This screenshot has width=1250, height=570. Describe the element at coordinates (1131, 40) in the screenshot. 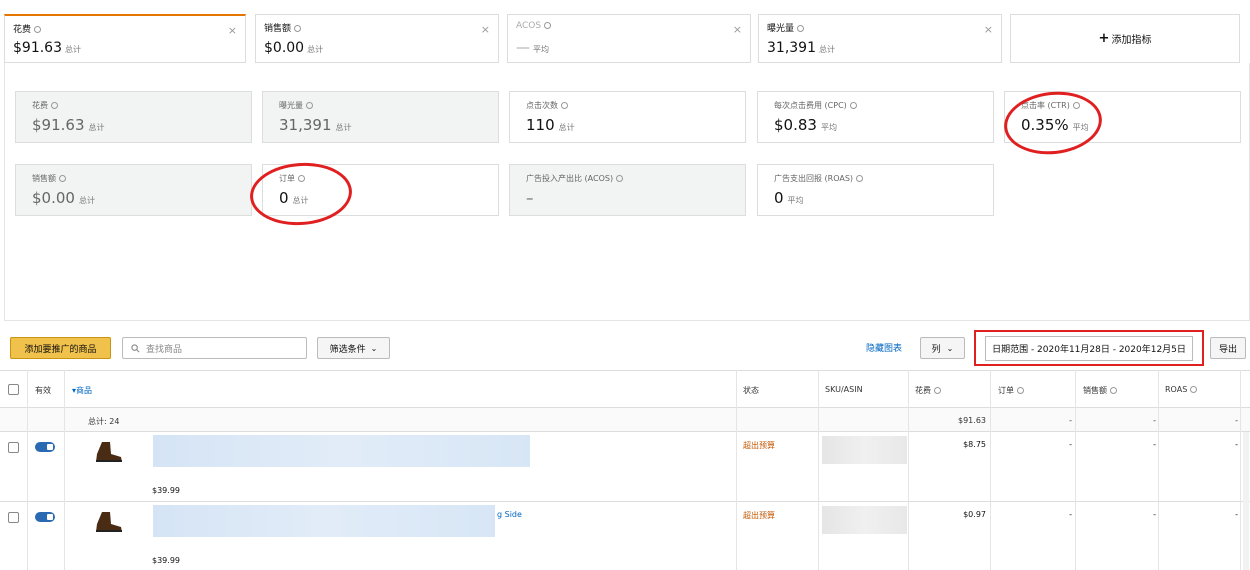

I see `add-metric-label: 添加指标` at that location.